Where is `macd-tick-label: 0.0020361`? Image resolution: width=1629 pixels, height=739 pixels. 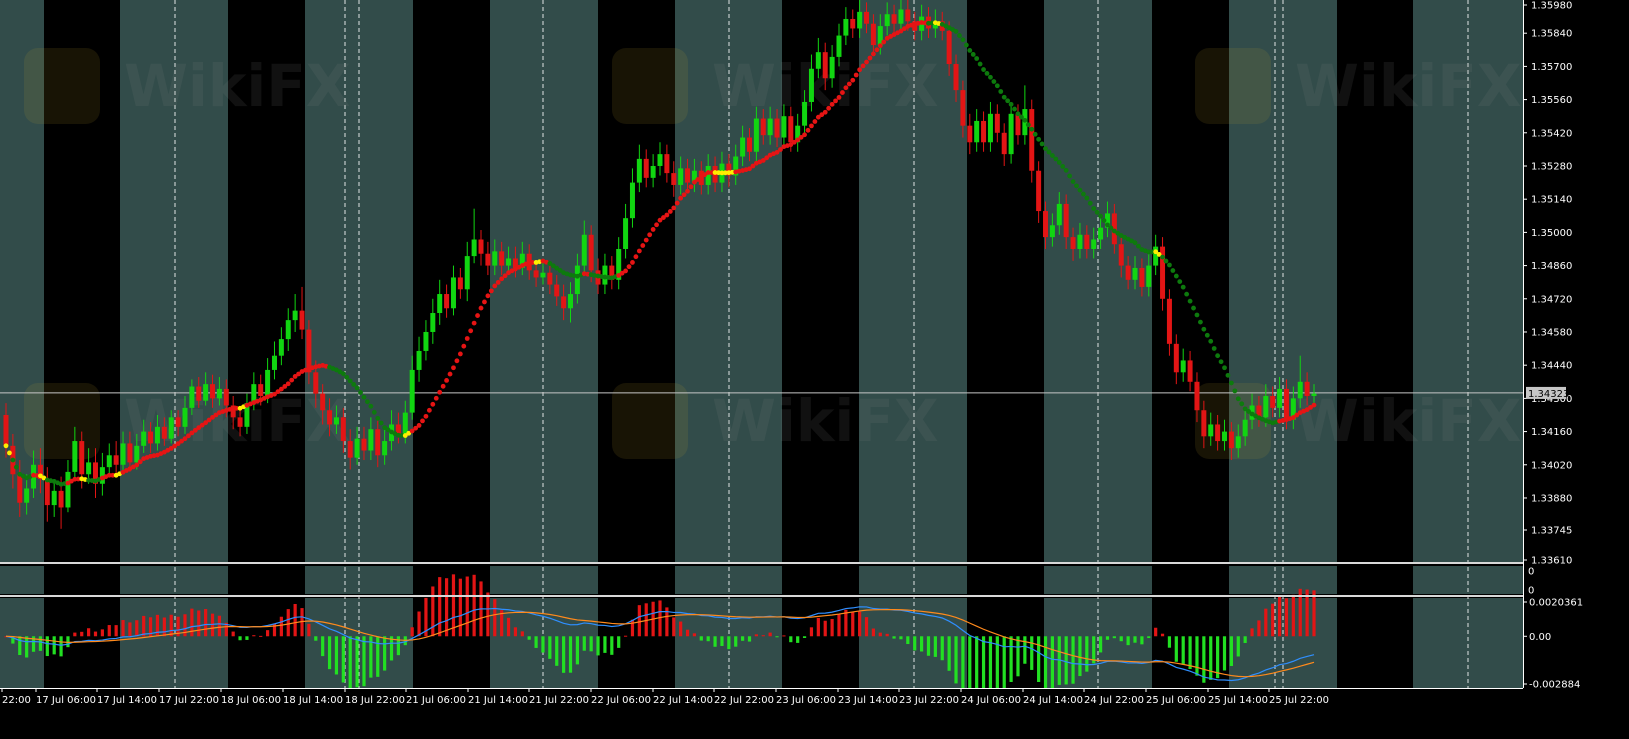 macd-tick-label: 0.0020361 is located at coordinates (1556, 603).